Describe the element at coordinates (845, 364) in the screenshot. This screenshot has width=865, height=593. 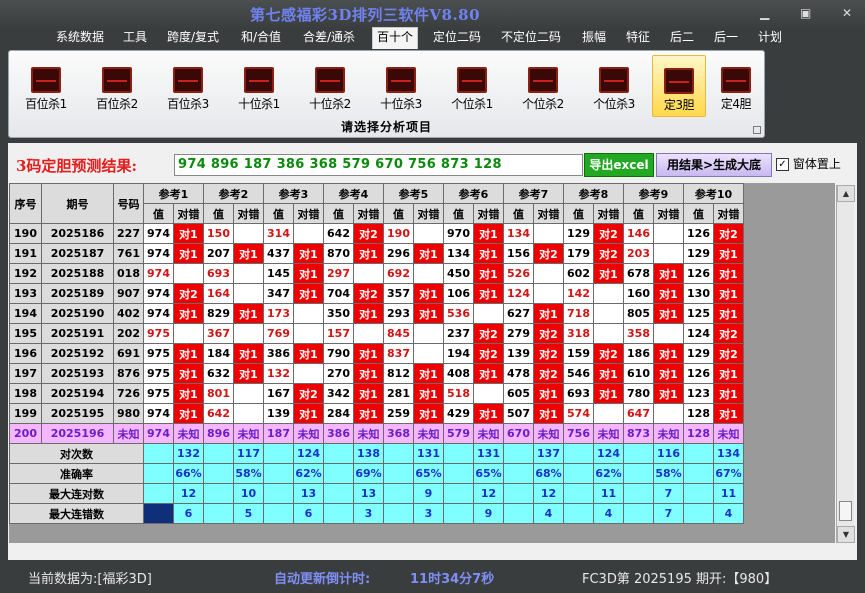
I see `vertical-scrollbar: ▲ ▼` at that location.